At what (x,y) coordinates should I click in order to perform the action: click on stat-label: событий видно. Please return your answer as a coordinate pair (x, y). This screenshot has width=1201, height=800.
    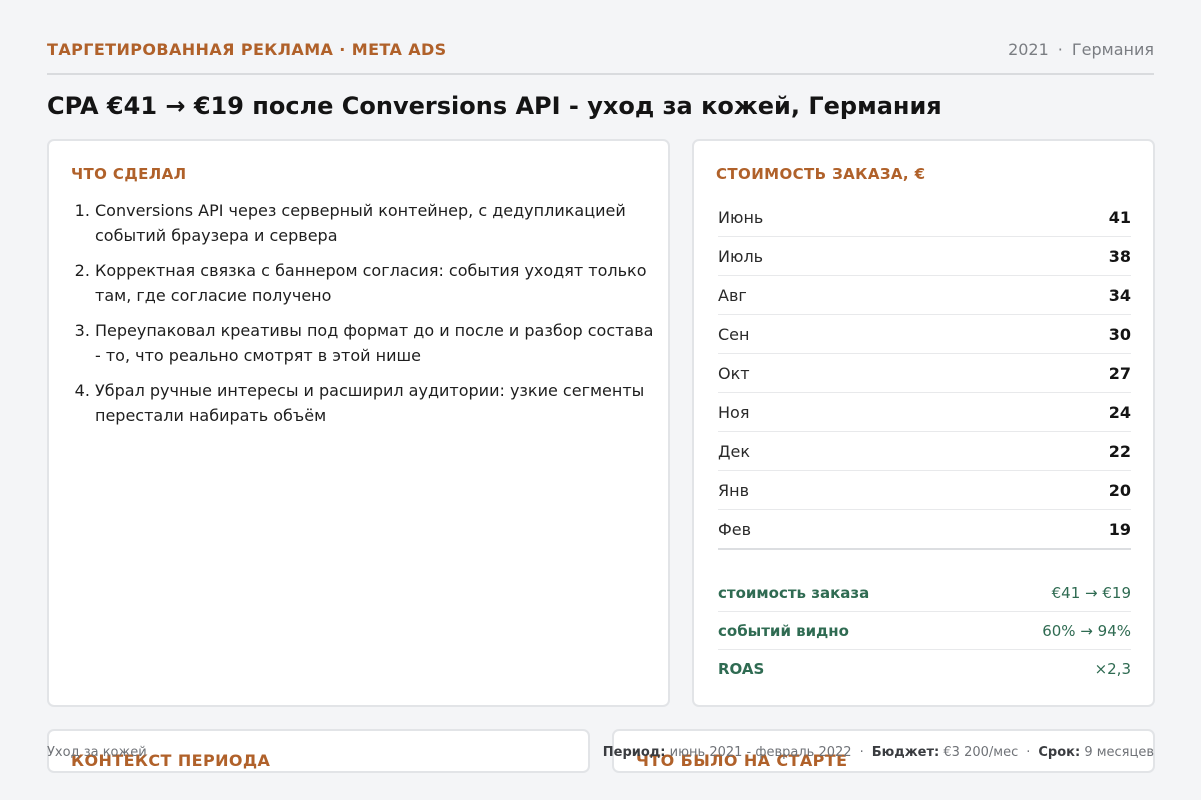
    Looking at the image, I should click on (783, 630).